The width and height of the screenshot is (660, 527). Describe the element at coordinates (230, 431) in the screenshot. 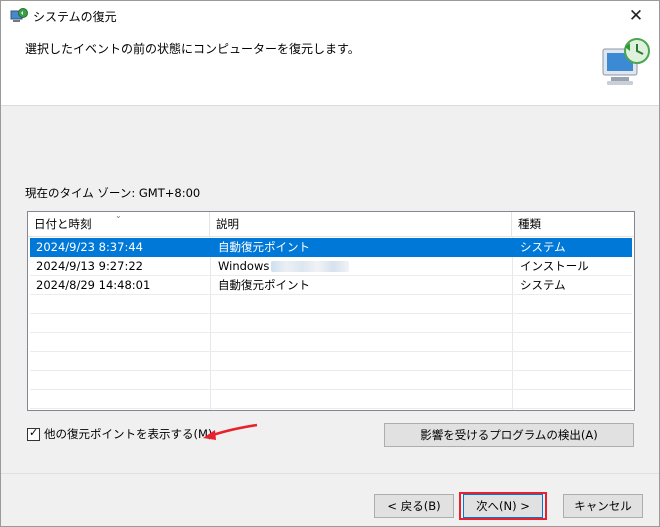

I see `annotation-arrow-icon` at that location.